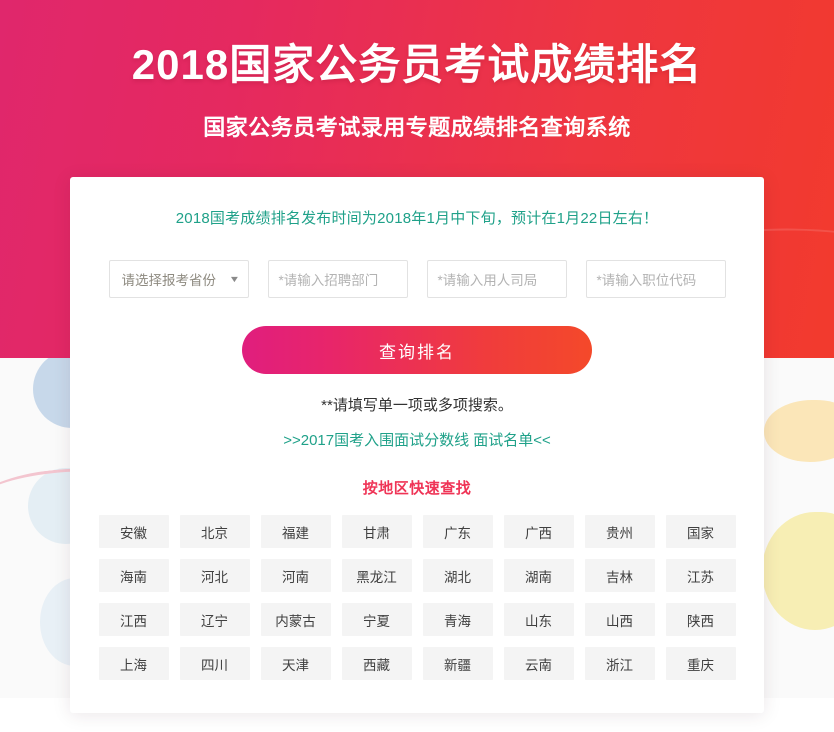  I want to click on region-tile: 四川, so click(214, 663).